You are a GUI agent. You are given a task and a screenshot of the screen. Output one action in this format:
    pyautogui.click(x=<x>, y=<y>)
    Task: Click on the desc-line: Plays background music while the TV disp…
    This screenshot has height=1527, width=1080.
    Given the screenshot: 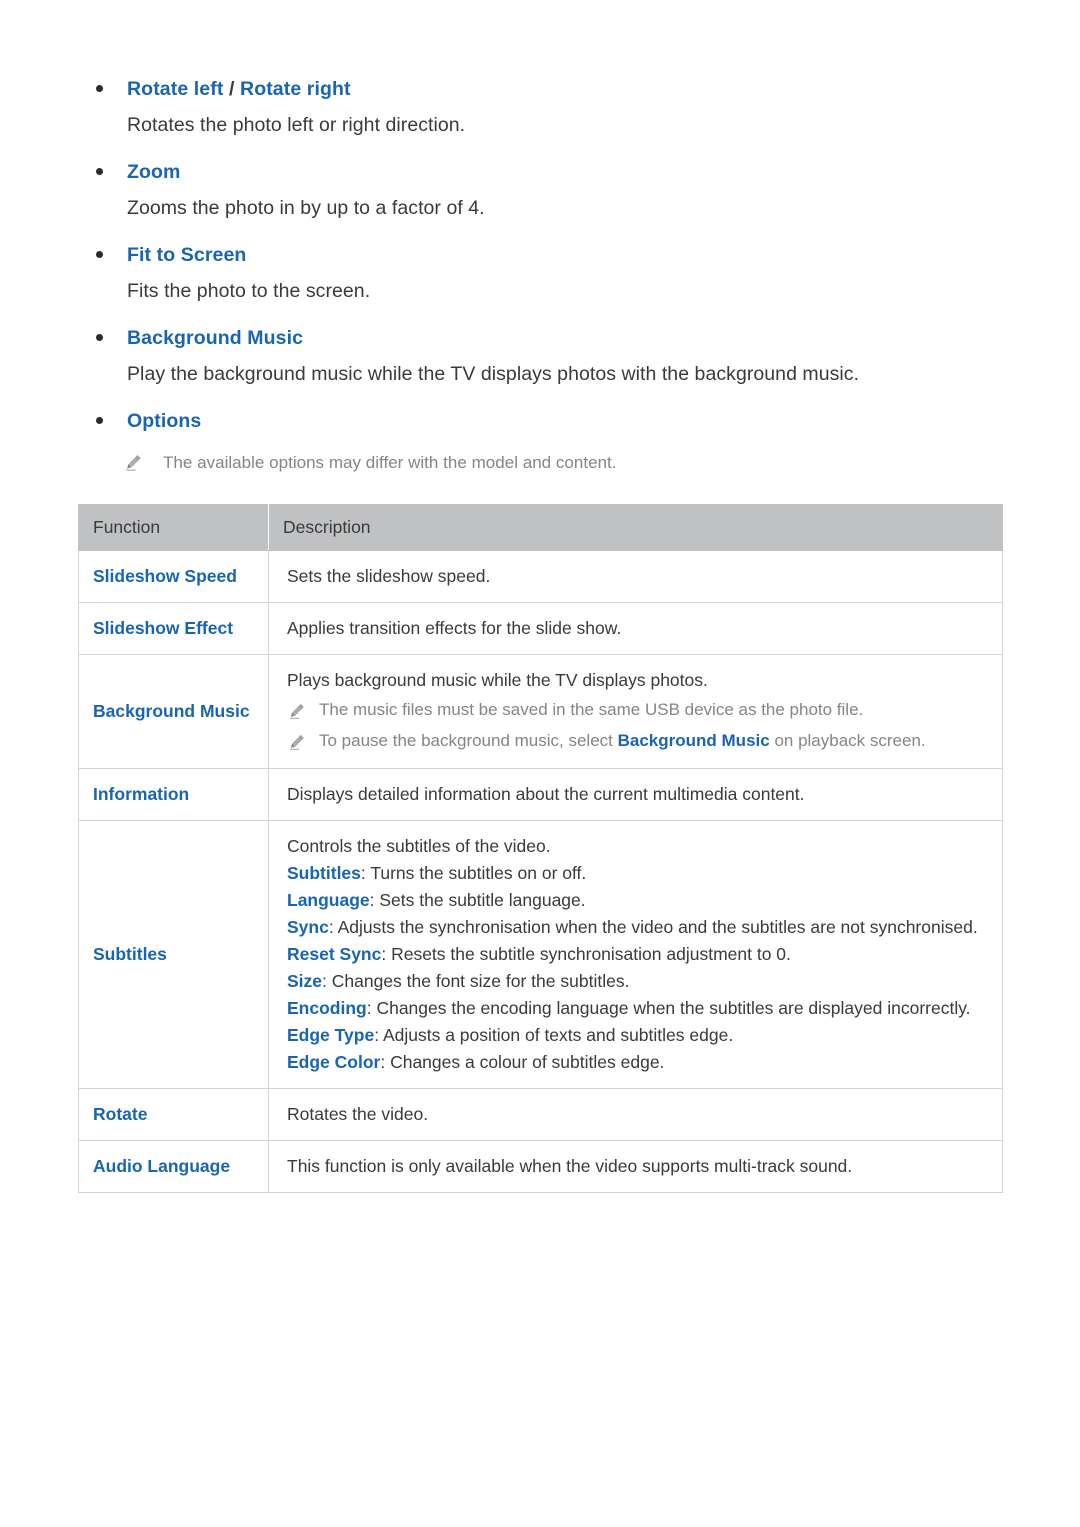 What is the action you would take?
    pyautogui.click(x=497, y=680)
    